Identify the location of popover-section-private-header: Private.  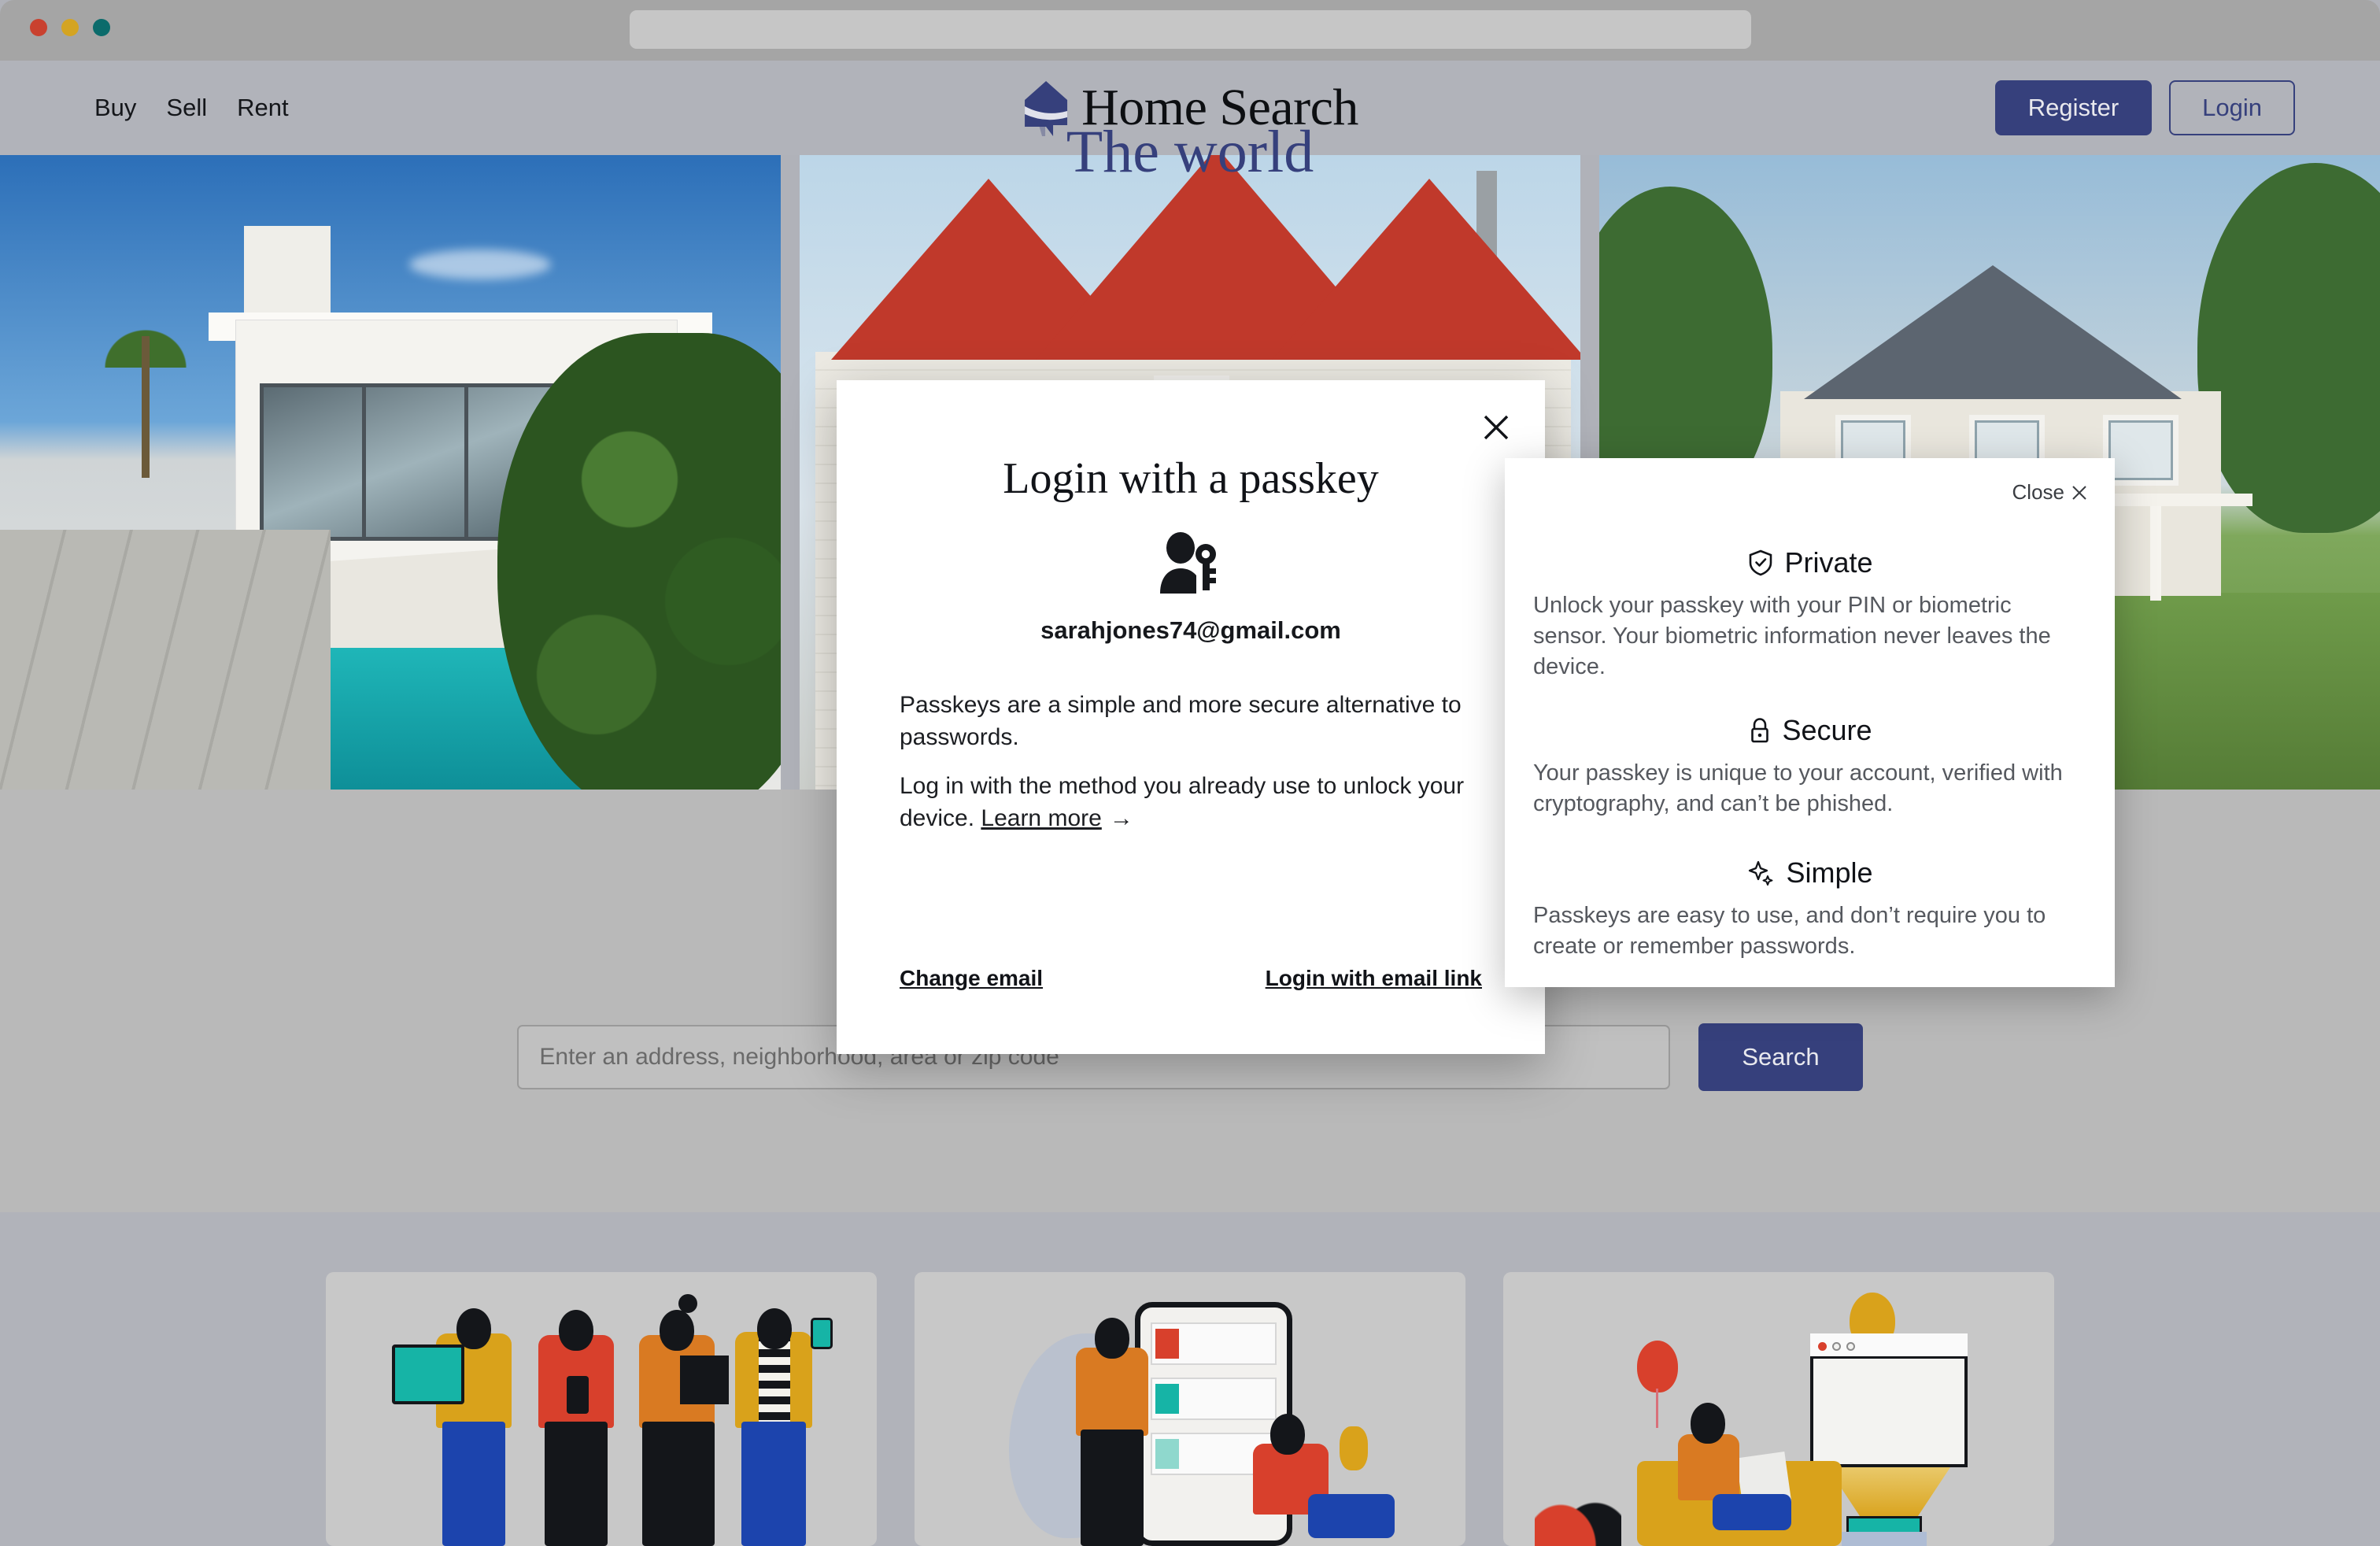
(1811, 562).